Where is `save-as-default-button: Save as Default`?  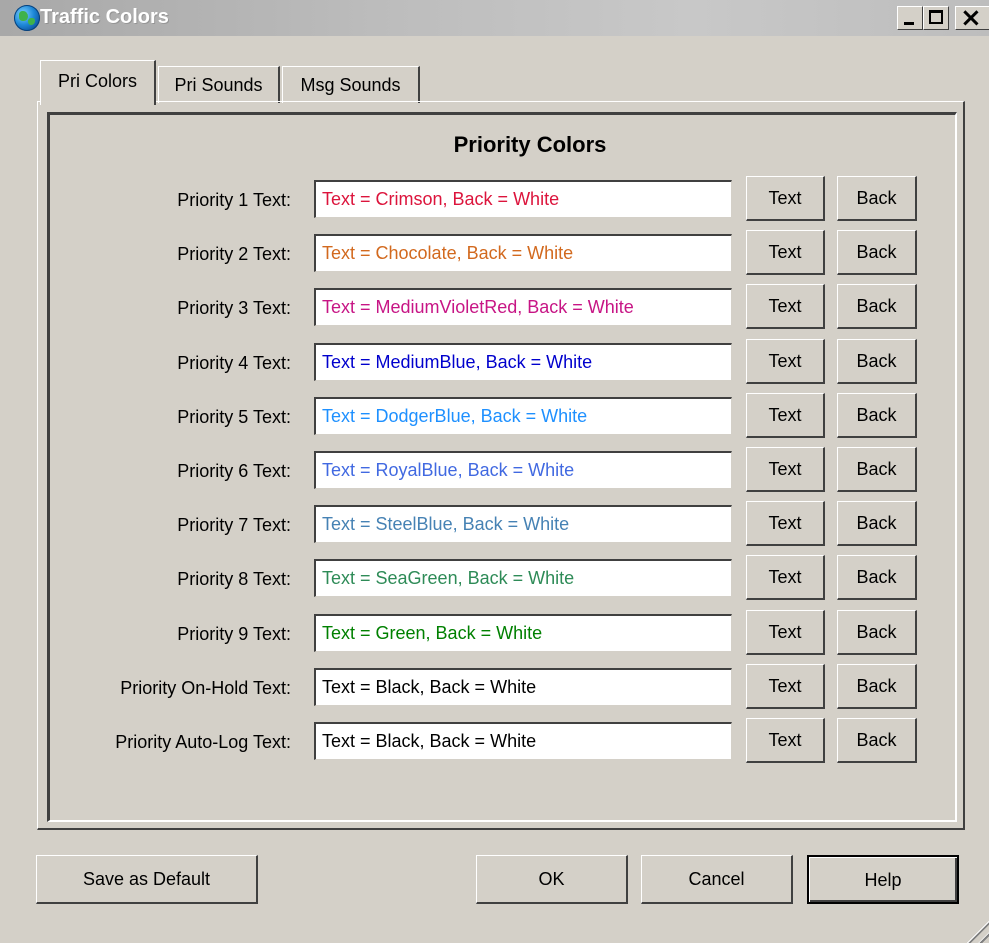 save-as-default-button: Save as Default is located at coordinates (147, 879).